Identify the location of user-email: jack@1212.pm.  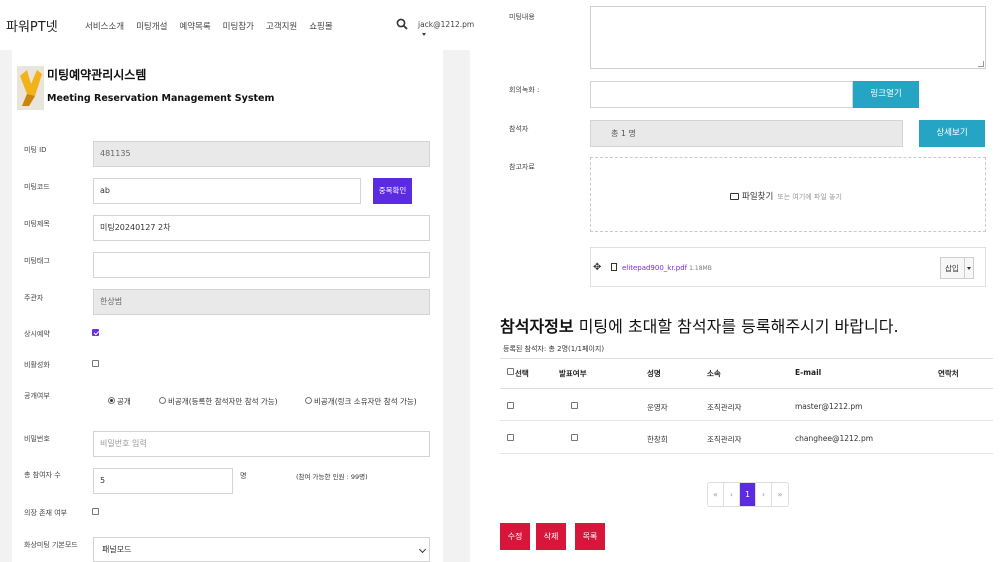
(446, 24).